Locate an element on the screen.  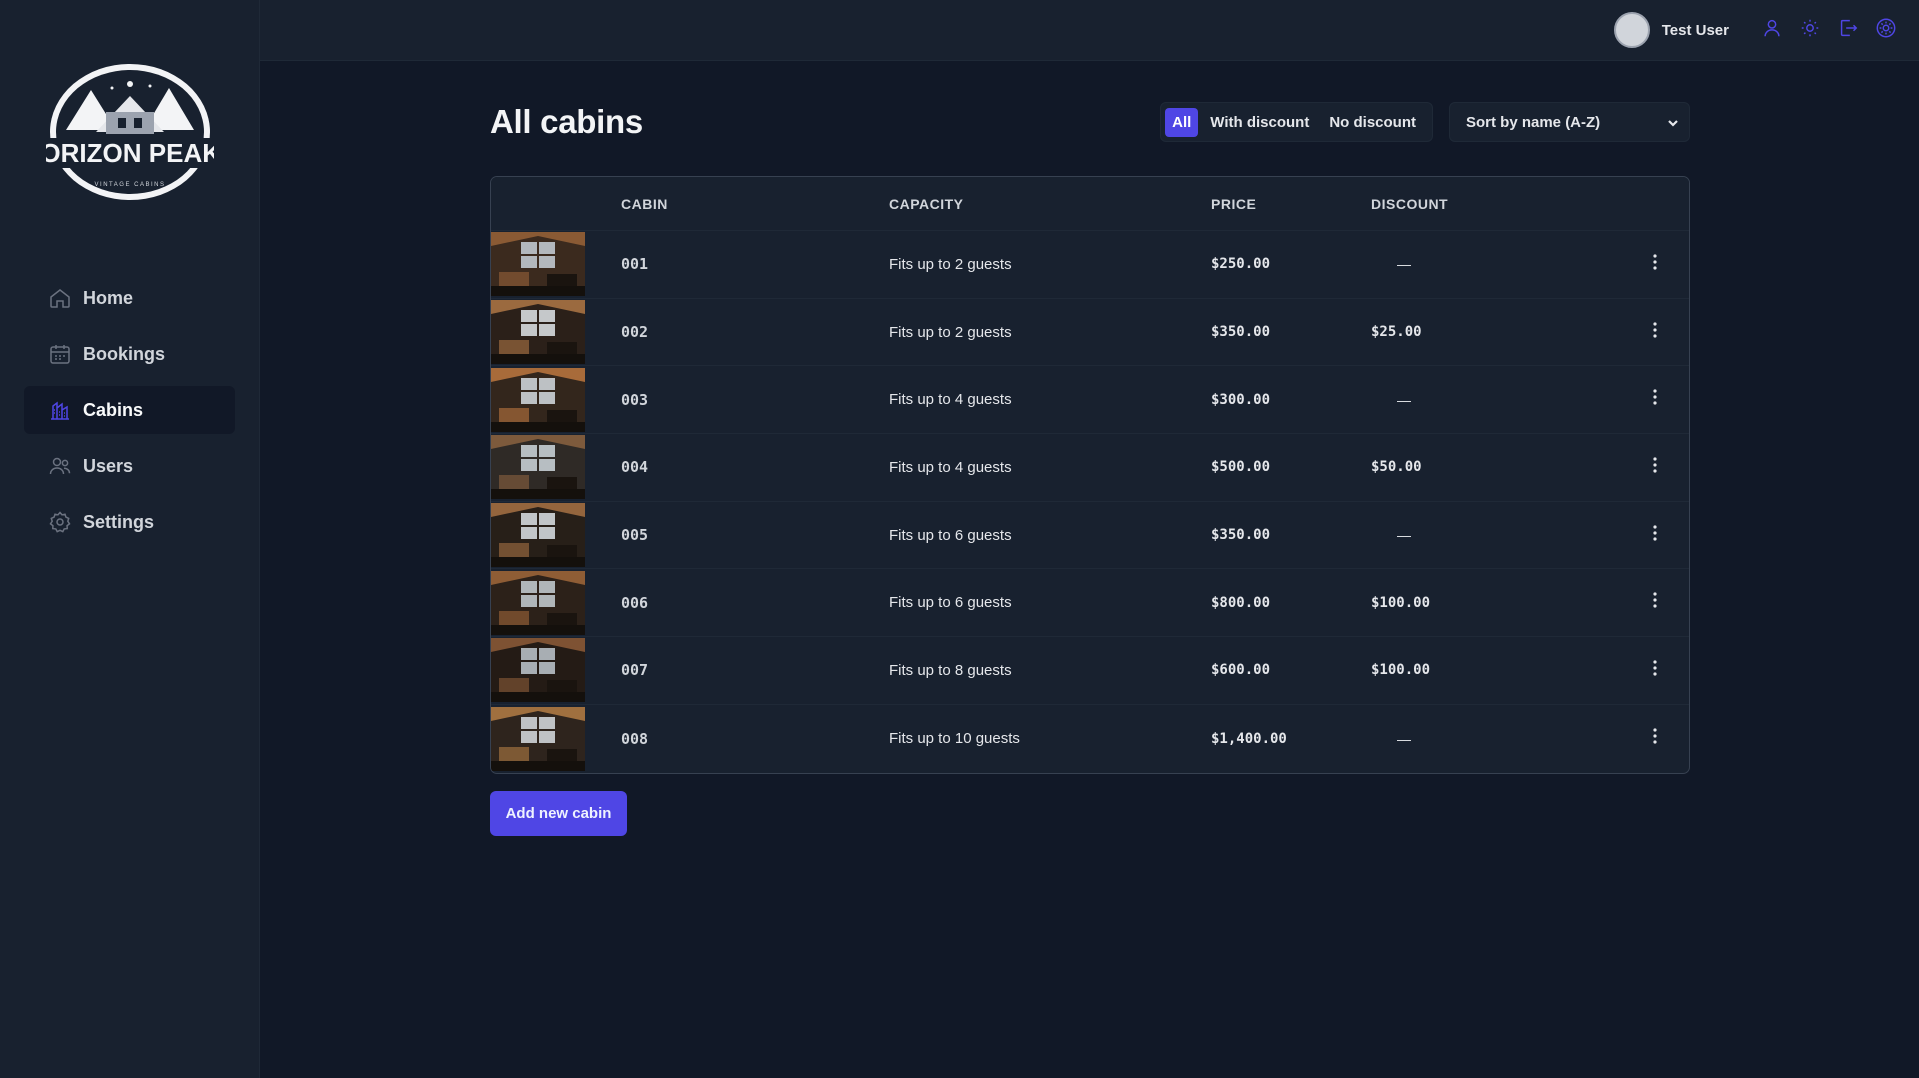
table-row: 006 Fits up to 6 guests $800.00 $100.00 is located at coordinates (1090, 603).